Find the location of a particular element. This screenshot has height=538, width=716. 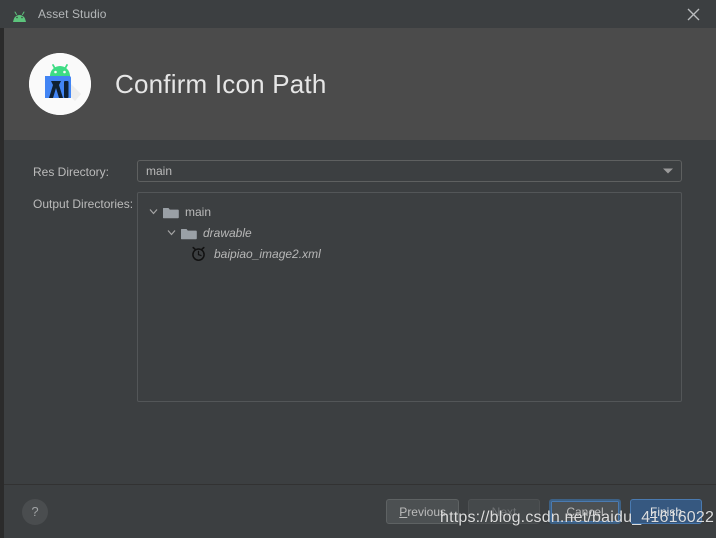

next-button: Next is located at coordinates (504, 511).